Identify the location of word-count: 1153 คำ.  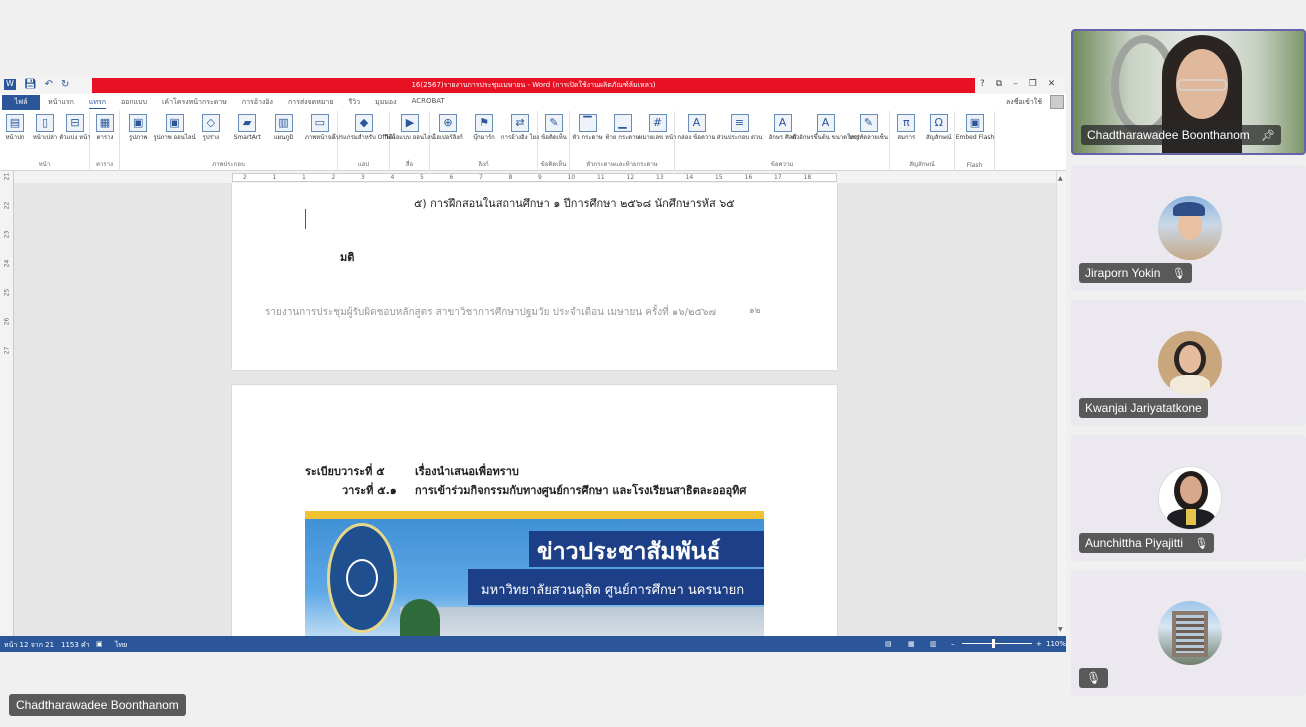
(75, 645).